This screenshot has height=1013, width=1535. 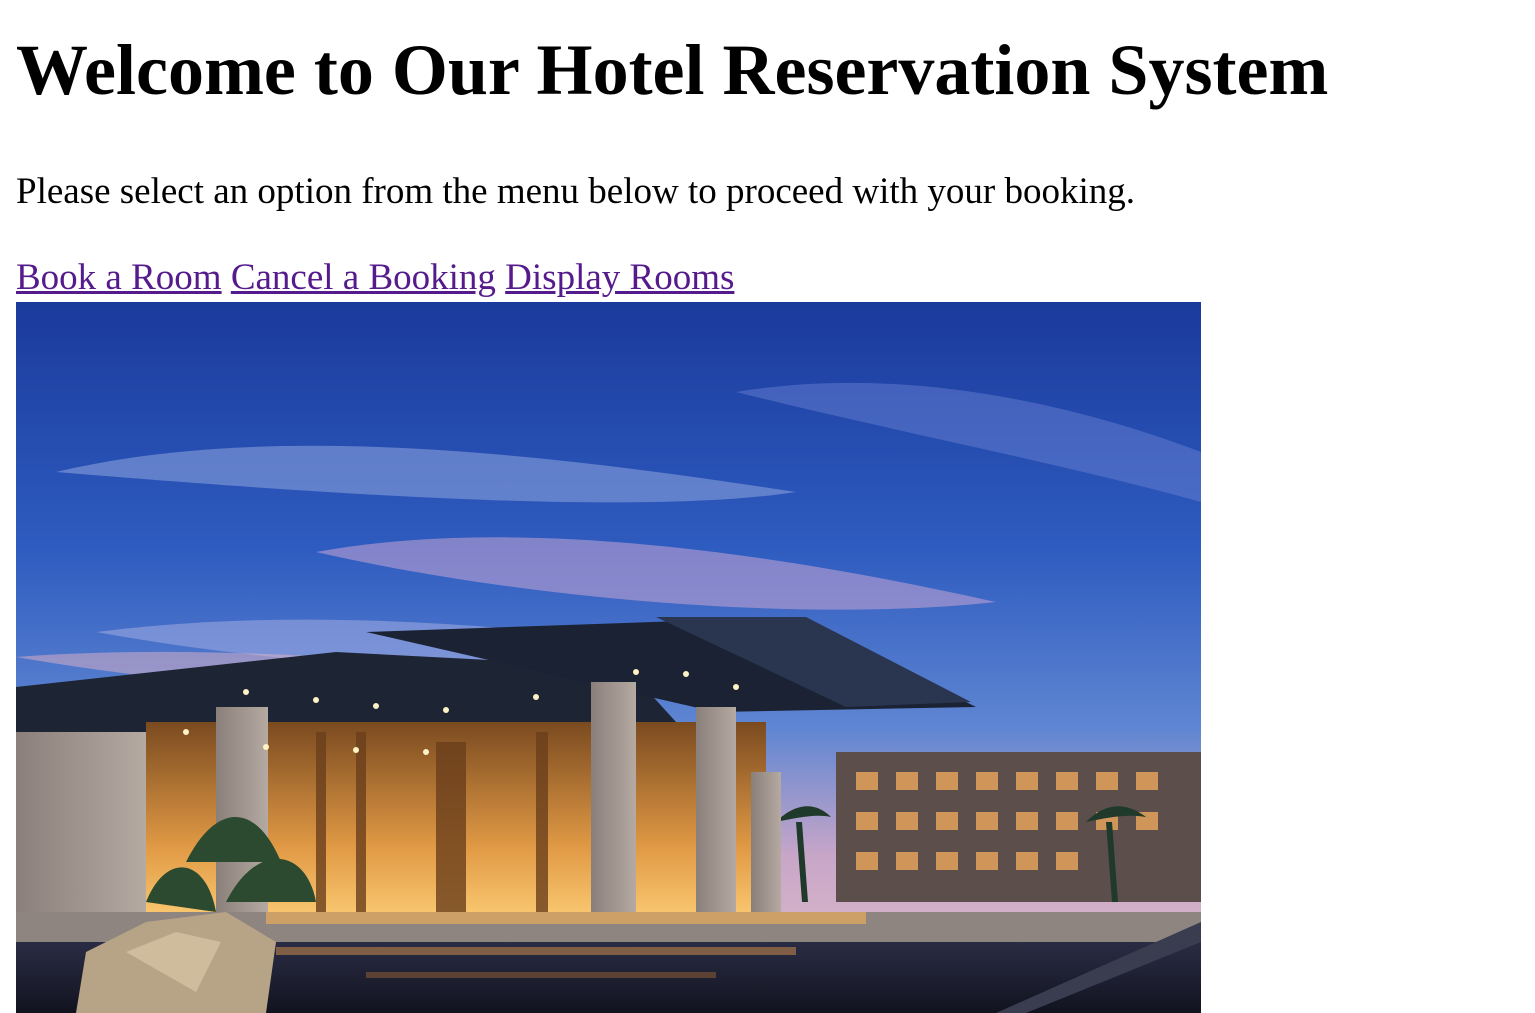 I want to click on cancel-booking-link: Cancel a Booking, so click(x=363, y=277).